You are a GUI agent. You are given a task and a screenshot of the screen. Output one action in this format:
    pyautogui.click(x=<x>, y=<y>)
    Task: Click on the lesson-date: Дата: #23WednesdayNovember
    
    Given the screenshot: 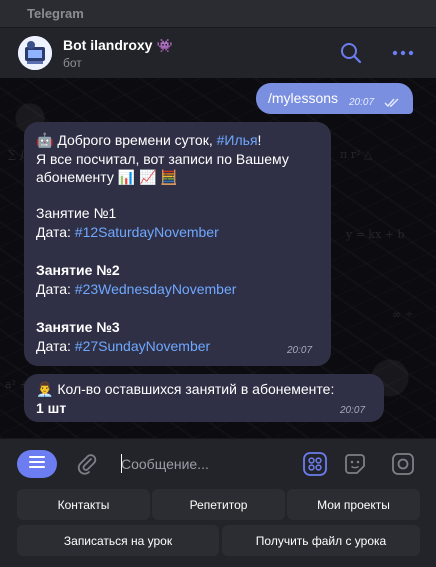 What is the action you would take?
    pyautogui.click(x=136, y=289)
    